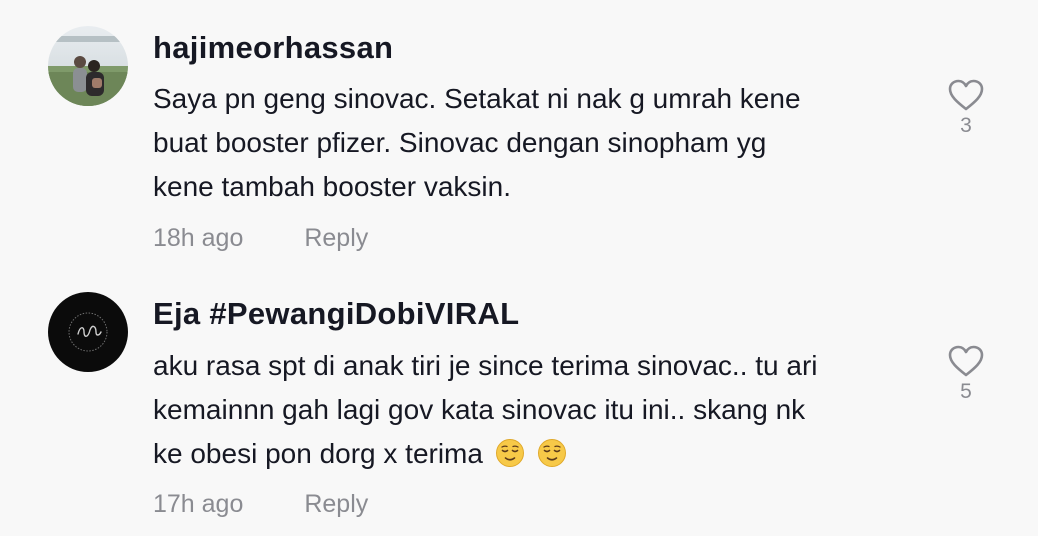 The image size is (1038, 536). I want to click on like-count: 3, so click(966, 125).